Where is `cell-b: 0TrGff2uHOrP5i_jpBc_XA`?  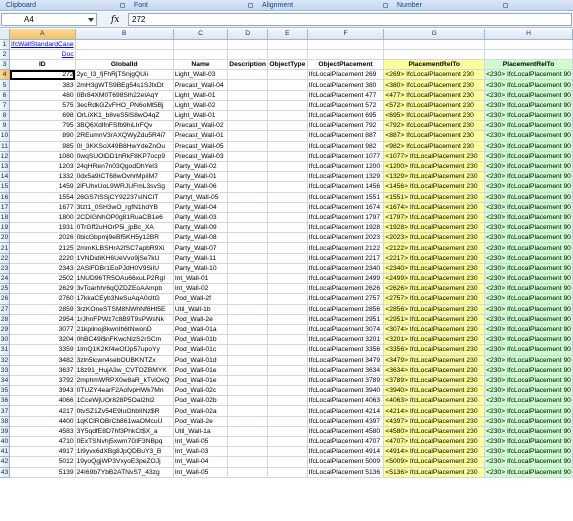
cell-b: 0TrGff2uHOrP5i_jpBc_XA is located at coordinates (124, 228).